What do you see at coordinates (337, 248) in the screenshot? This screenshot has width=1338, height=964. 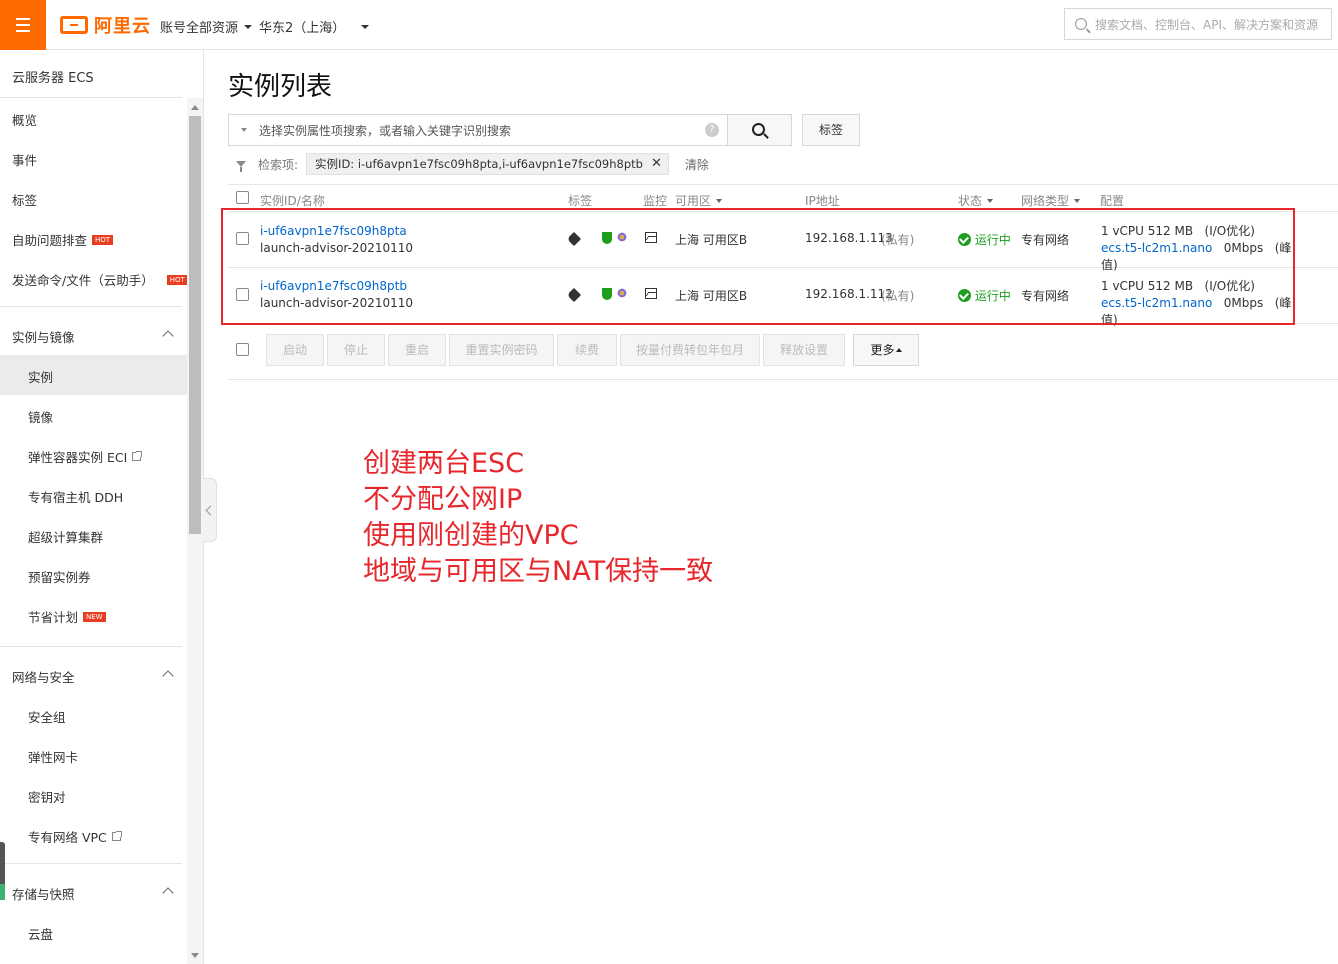 I see `instance-name: launch-advisor-20210110` at bounding box center [337, 248].